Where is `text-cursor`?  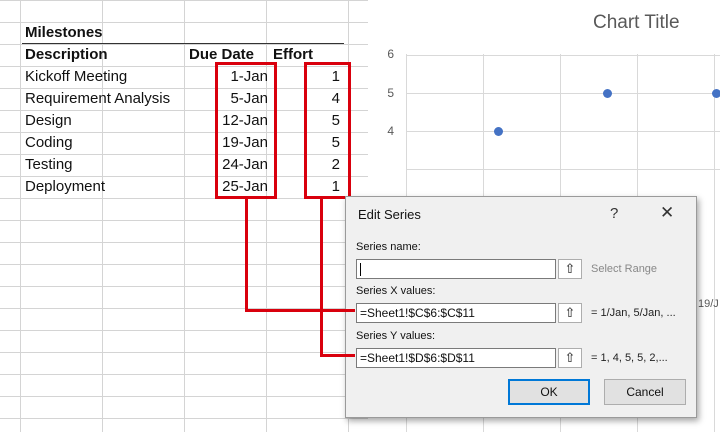
text-cursor is located at coordinates (360, 270).